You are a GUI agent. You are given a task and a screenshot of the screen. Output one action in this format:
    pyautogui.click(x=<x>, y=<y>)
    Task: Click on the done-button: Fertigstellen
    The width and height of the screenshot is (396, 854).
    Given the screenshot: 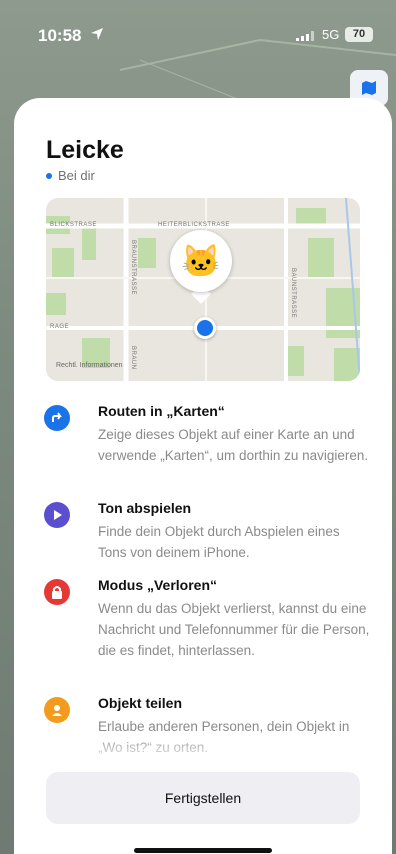 What is the action you would take?
    pyautogui.click(x=203, y=798)
    